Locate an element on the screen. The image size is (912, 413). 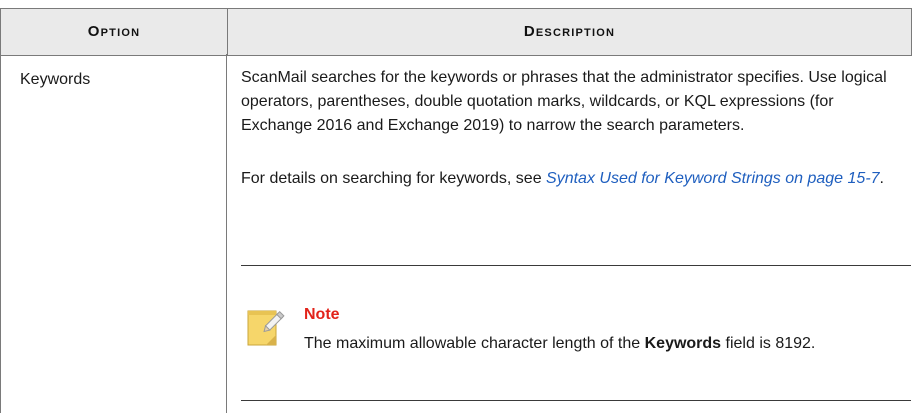
column-divider is located at coordinates (226, 233).